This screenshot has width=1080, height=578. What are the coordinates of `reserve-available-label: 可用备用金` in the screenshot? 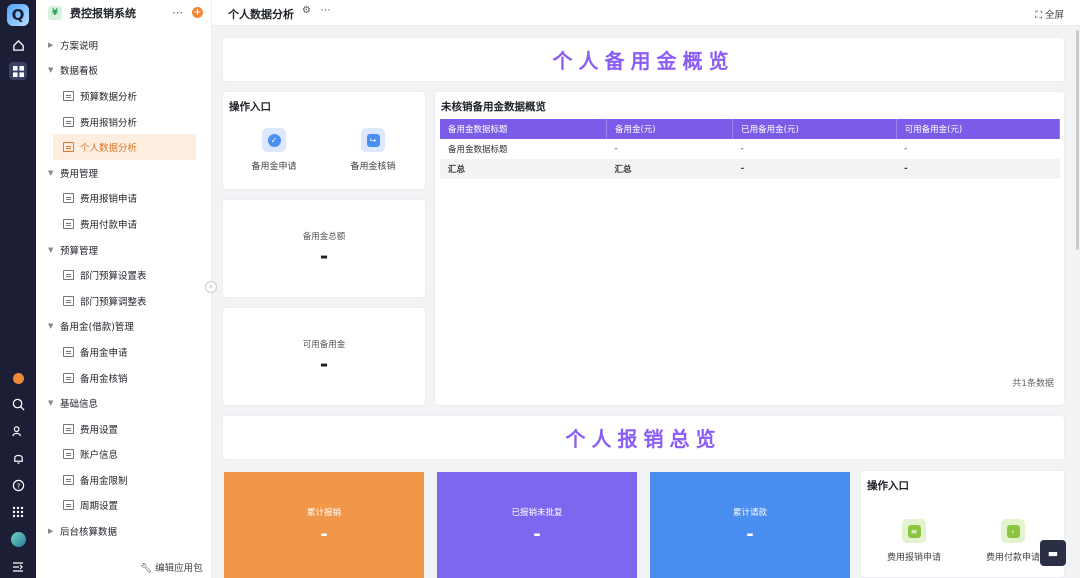 It's located at (324, 344).